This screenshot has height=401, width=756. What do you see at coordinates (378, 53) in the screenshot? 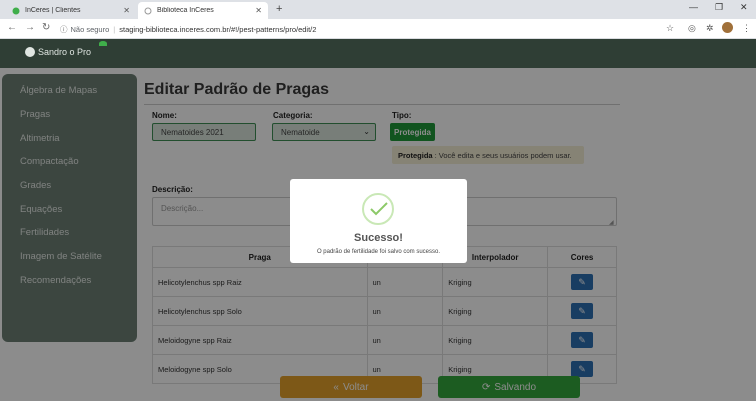
I see `app-header: Sandro o Pro` at bounding box center [378, 53].